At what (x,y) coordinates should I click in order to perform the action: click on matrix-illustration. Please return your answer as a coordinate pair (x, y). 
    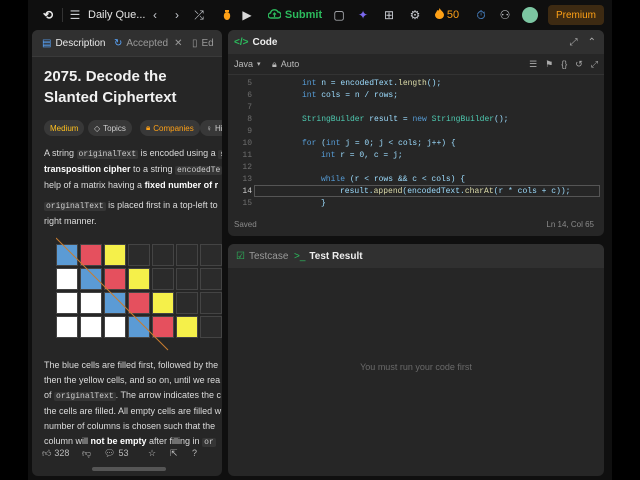
    Looking at the image, I should click on (139, 294).